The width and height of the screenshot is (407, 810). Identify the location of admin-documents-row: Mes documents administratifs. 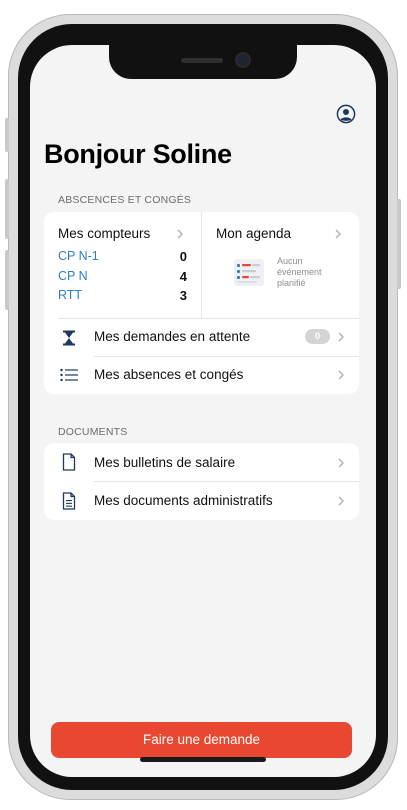
(201, 501).